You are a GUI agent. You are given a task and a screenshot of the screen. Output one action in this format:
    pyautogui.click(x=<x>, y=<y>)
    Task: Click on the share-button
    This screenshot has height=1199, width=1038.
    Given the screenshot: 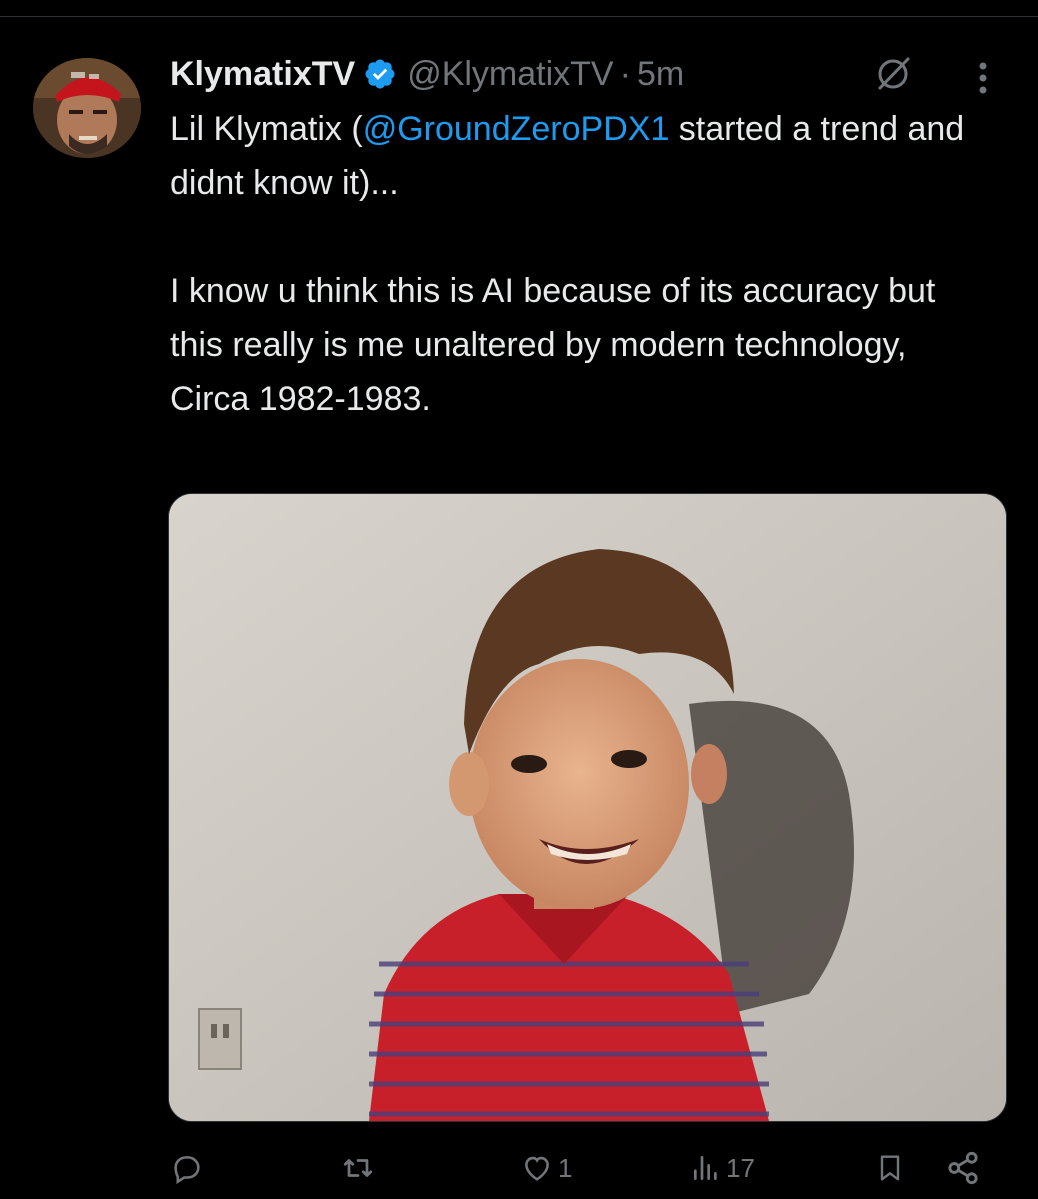 What is the action you would take?
    pyautogui.click(x=963, y=1168)
    